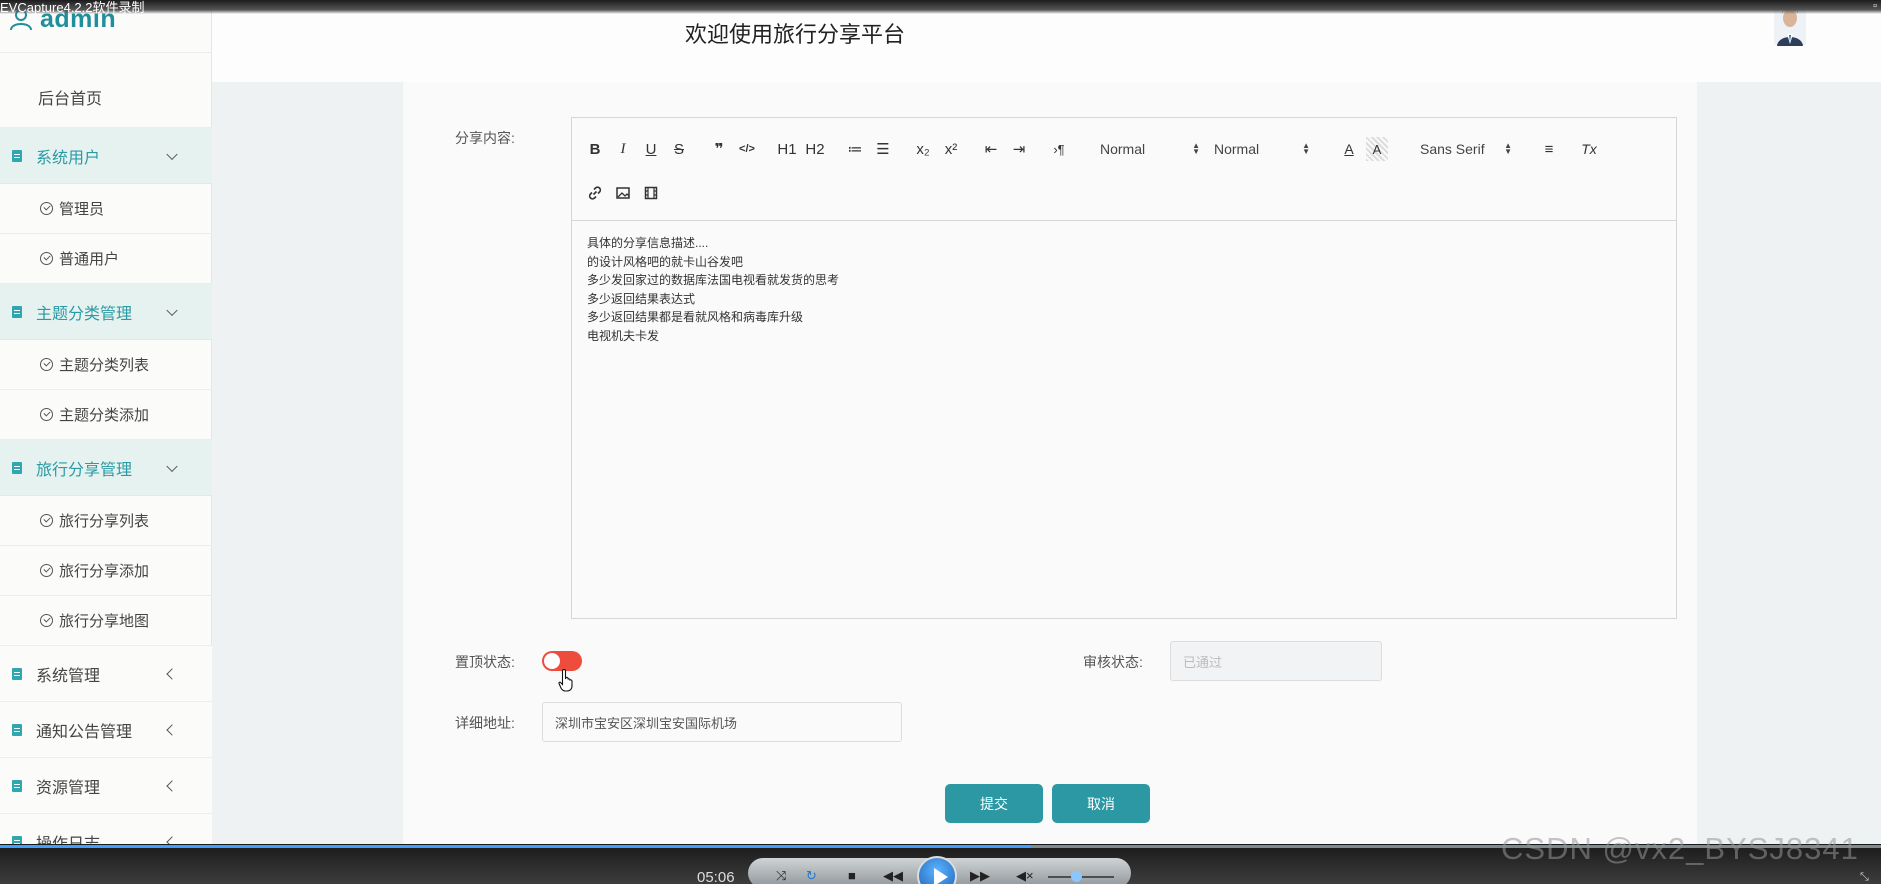 The image size is (1881, 884). I want to click on stop-icon: ■, so click(852, 875).